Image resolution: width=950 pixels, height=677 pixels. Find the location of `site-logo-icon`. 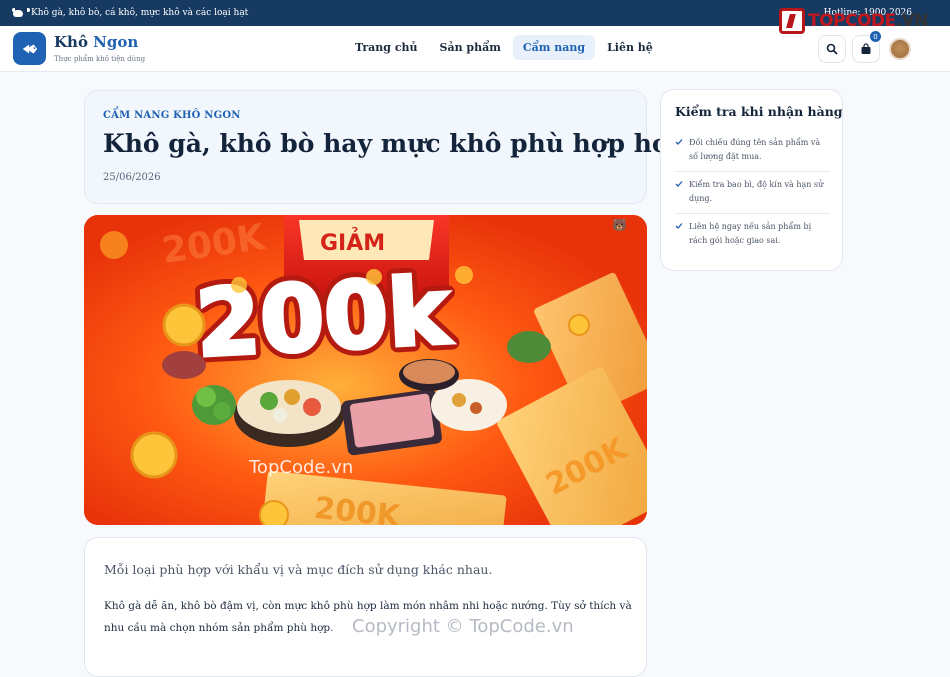

site-logo-icon is located at coordinates (29, 48).